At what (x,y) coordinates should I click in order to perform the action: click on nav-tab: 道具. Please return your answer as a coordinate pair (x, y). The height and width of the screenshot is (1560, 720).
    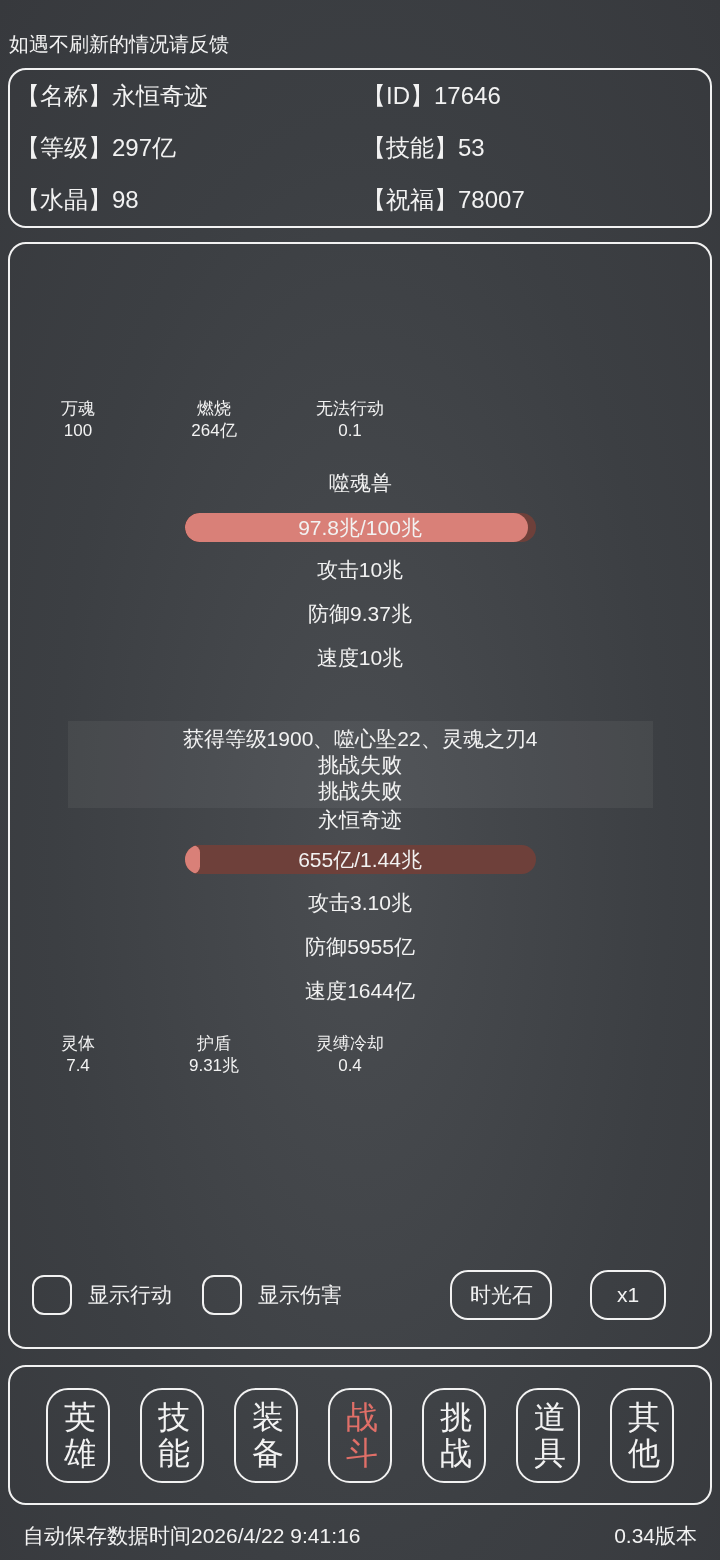
    Looking at the image, I should click on (548, 1435).